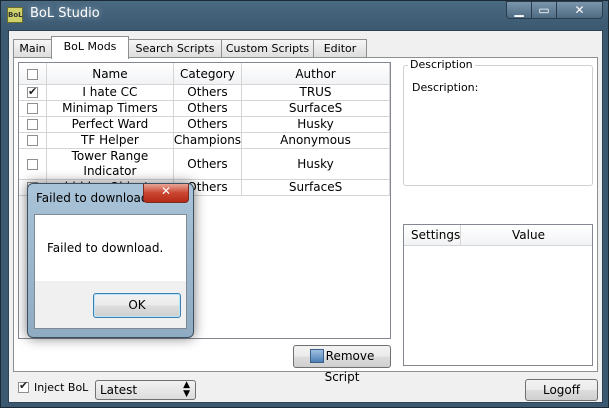  Describe the element at coordinates (315, 92) in the screenshot. I see `cell-author: TRUS` at that location.